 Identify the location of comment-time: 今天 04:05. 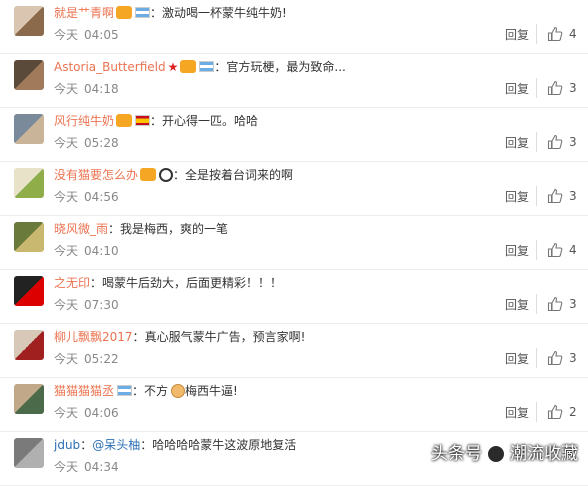
(86, 35).